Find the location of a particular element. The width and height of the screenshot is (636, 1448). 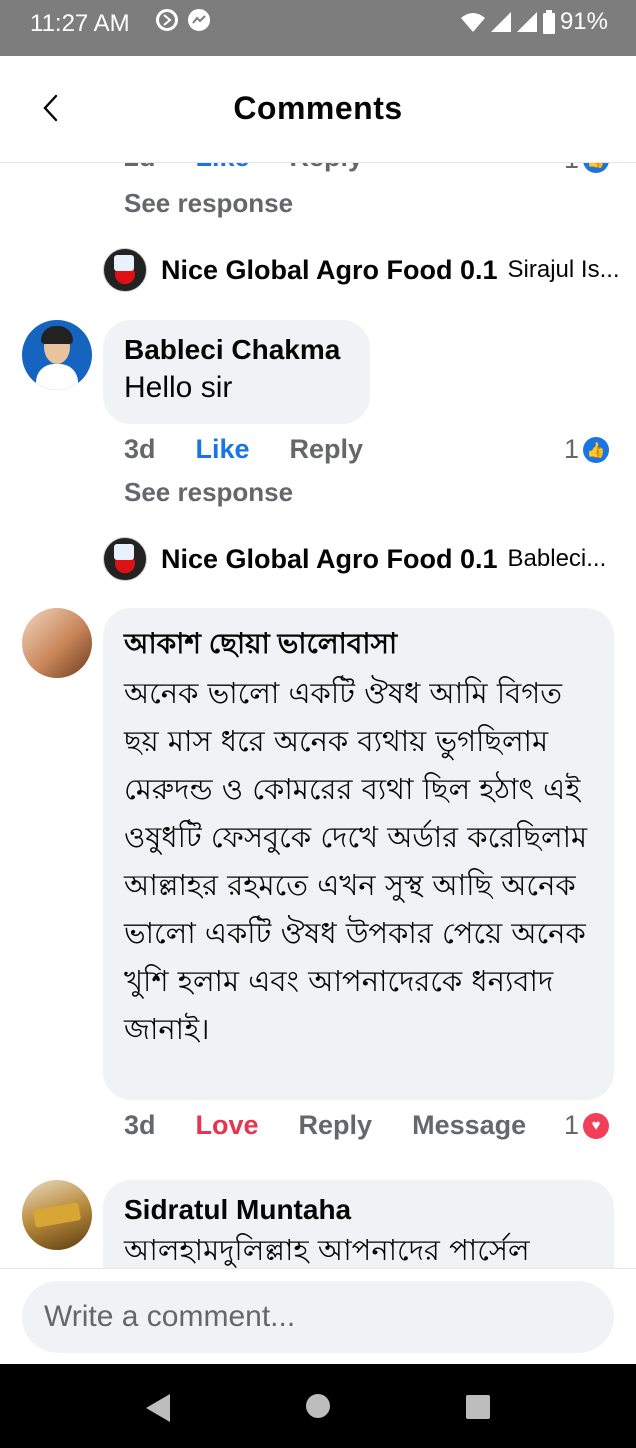

comment-actions: 2d Like Reply is located at coordinates (263, 167).